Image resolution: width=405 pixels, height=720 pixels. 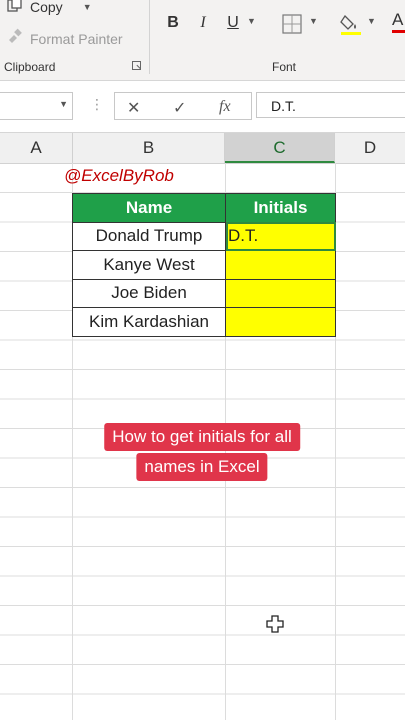 What do you see at coordinates (179, 108) in the screenshot?
I see `enter-icon: ✓` at bounding box center [179, 108].